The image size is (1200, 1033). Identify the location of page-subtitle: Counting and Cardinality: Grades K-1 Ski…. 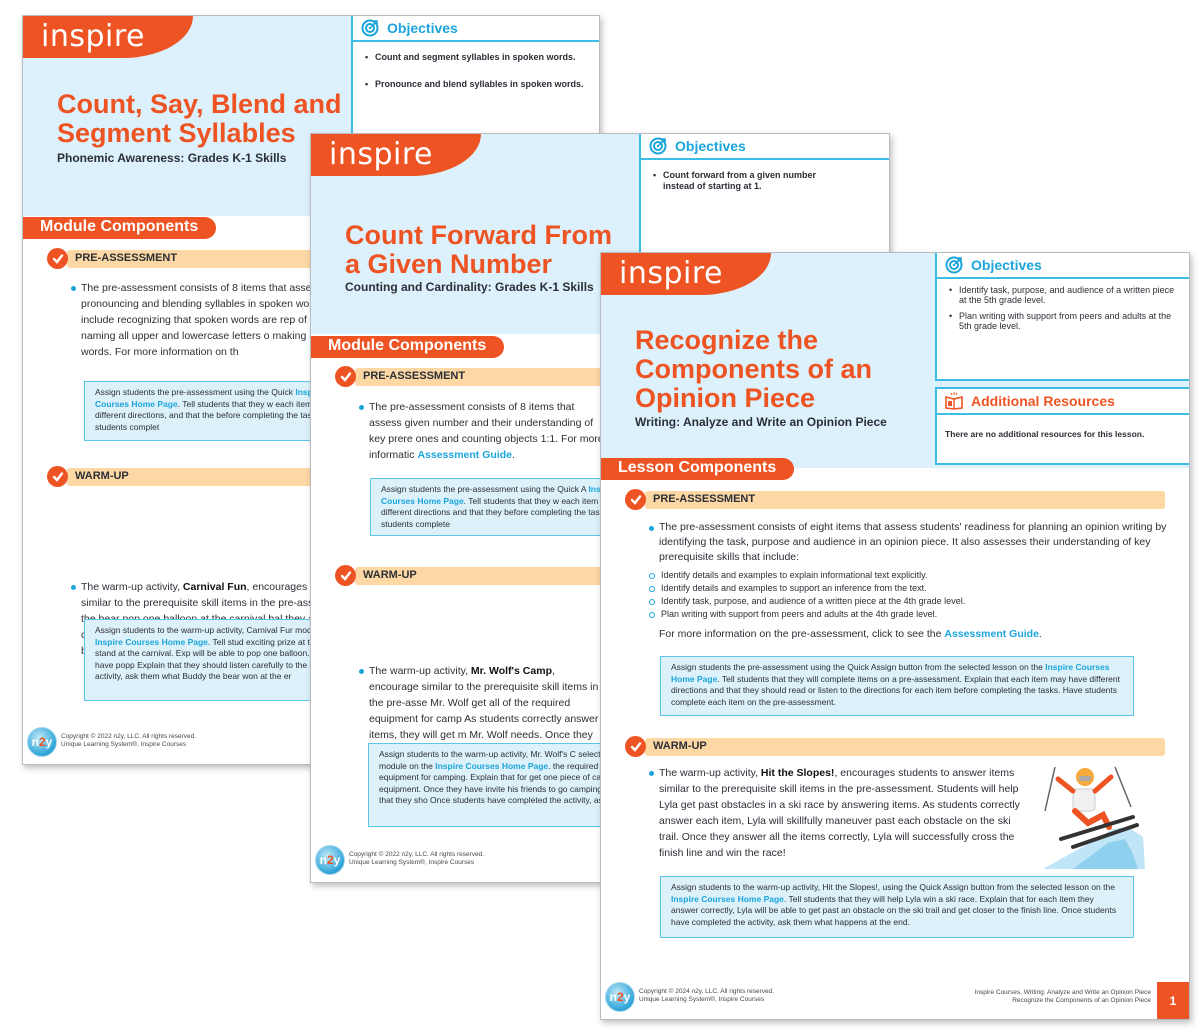
(469, 287).